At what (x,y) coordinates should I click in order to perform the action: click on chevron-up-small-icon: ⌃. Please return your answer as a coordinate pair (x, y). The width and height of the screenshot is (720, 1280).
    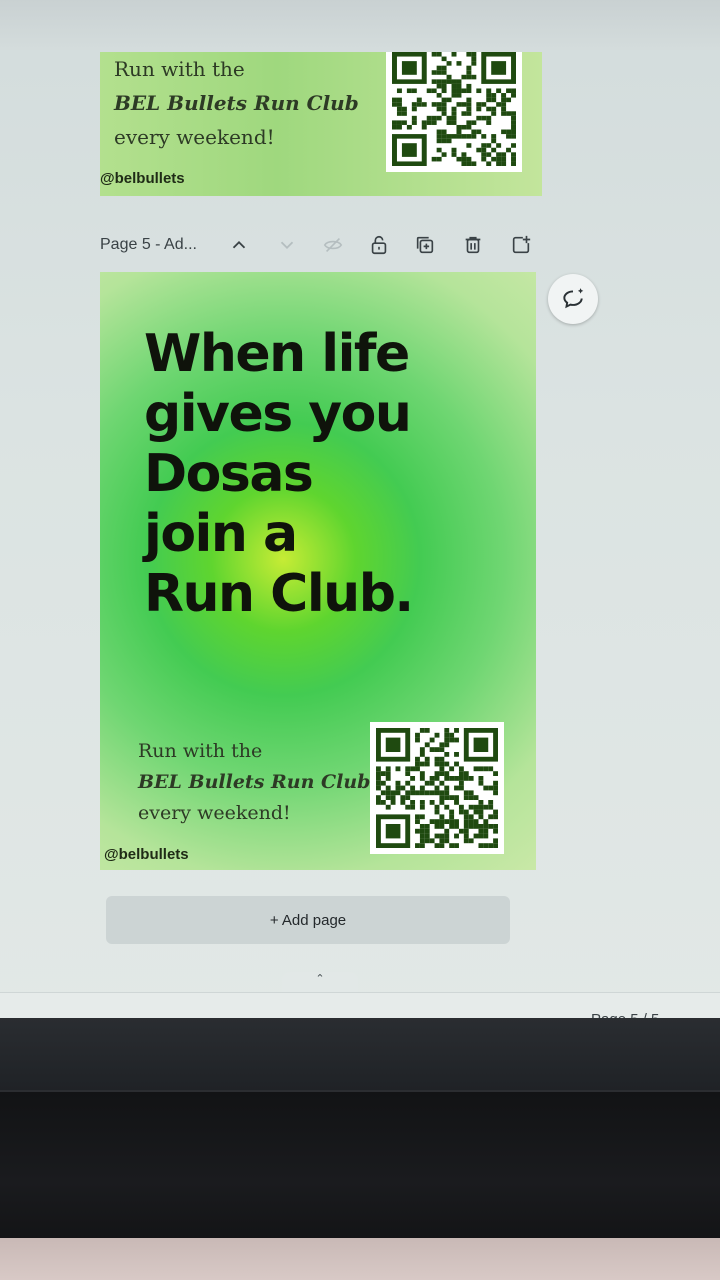
    Looking at the image, I should click on (320, 978).